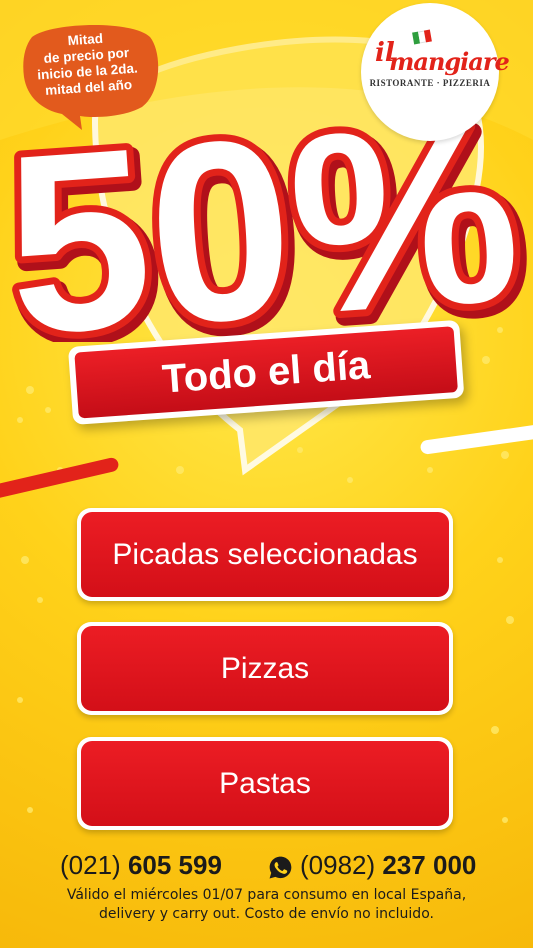  I want to click on phone-landline: (021) 605 599, so click(141, 865).